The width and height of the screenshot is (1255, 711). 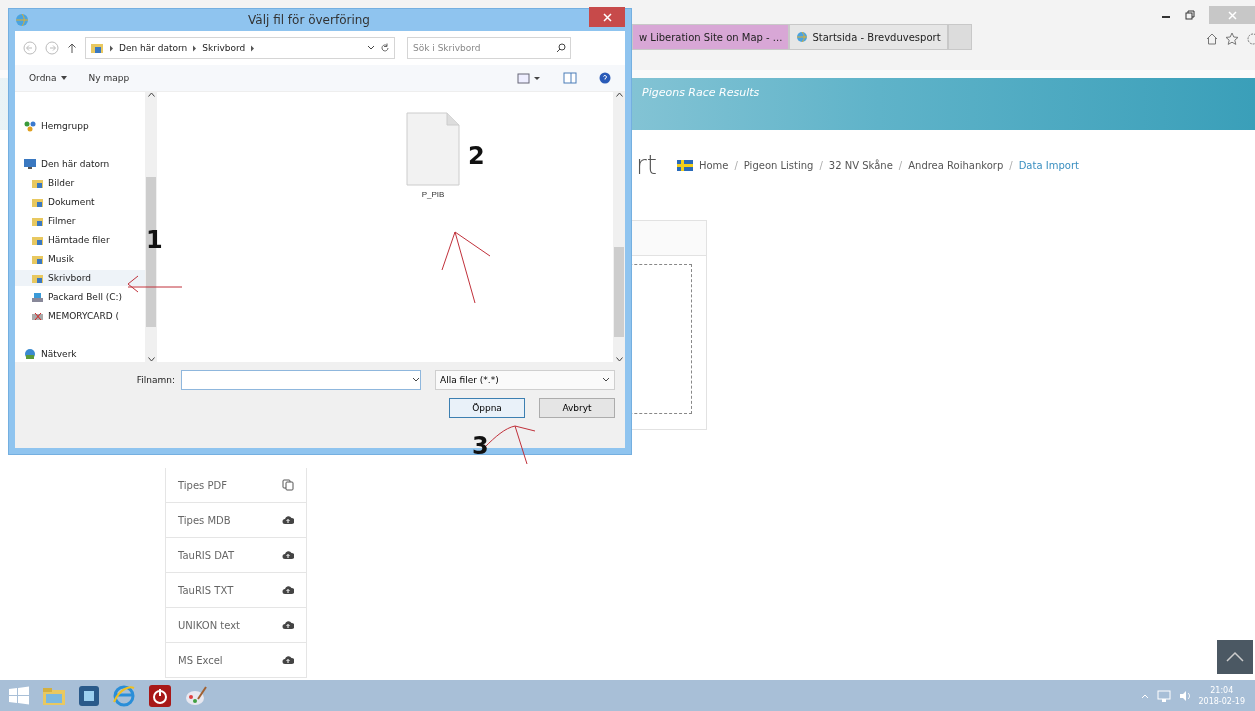 What do you see at coordinates (19, 695) in the screenshot?
I see `start-icon` at bounding box center [19, 695].